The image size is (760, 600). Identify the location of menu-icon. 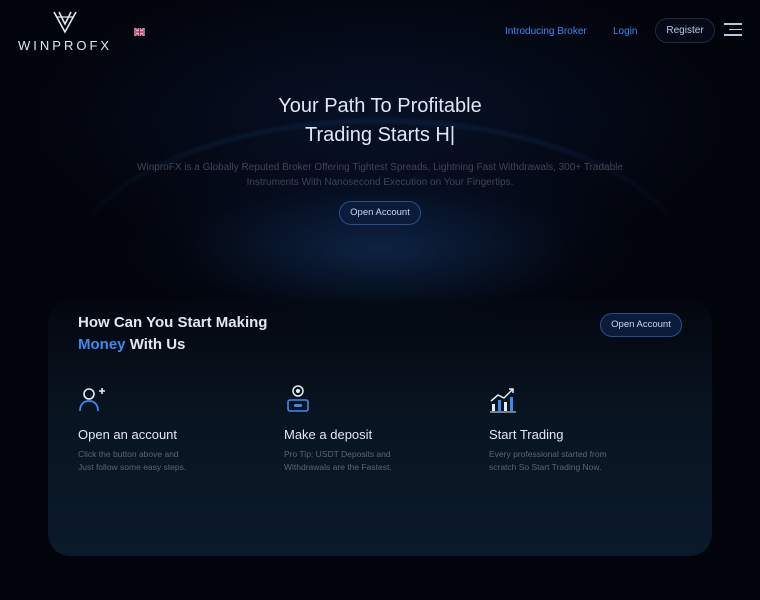
(733, 31).